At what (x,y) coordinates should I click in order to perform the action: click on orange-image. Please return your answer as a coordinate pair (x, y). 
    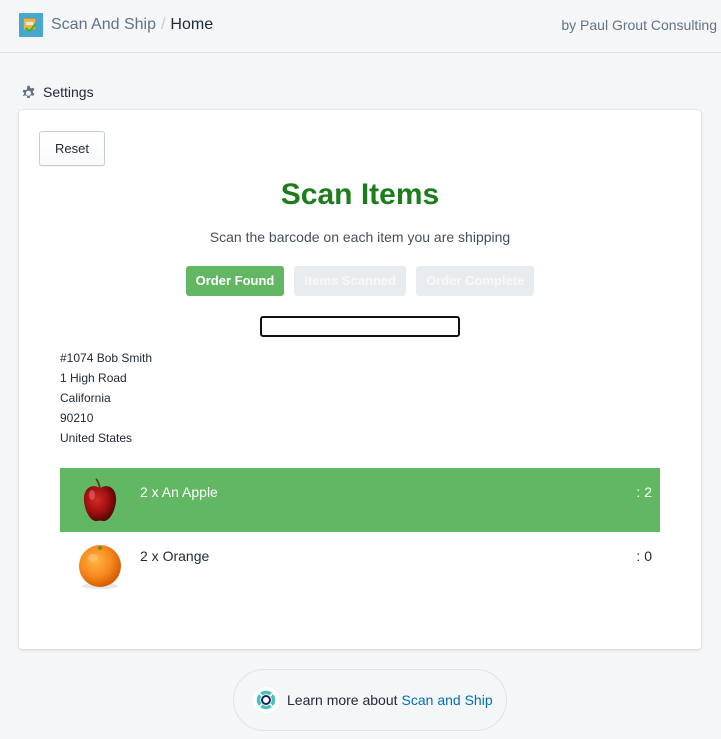
    Looking at the image, I should click on (100, 567).